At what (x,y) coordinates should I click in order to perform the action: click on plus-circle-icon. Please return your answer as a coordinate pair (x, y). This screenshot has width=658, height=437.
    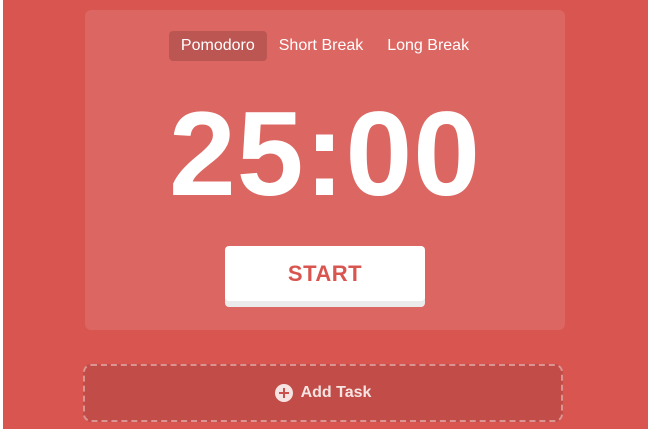
    Looking at the image, I should click on (283, 393).